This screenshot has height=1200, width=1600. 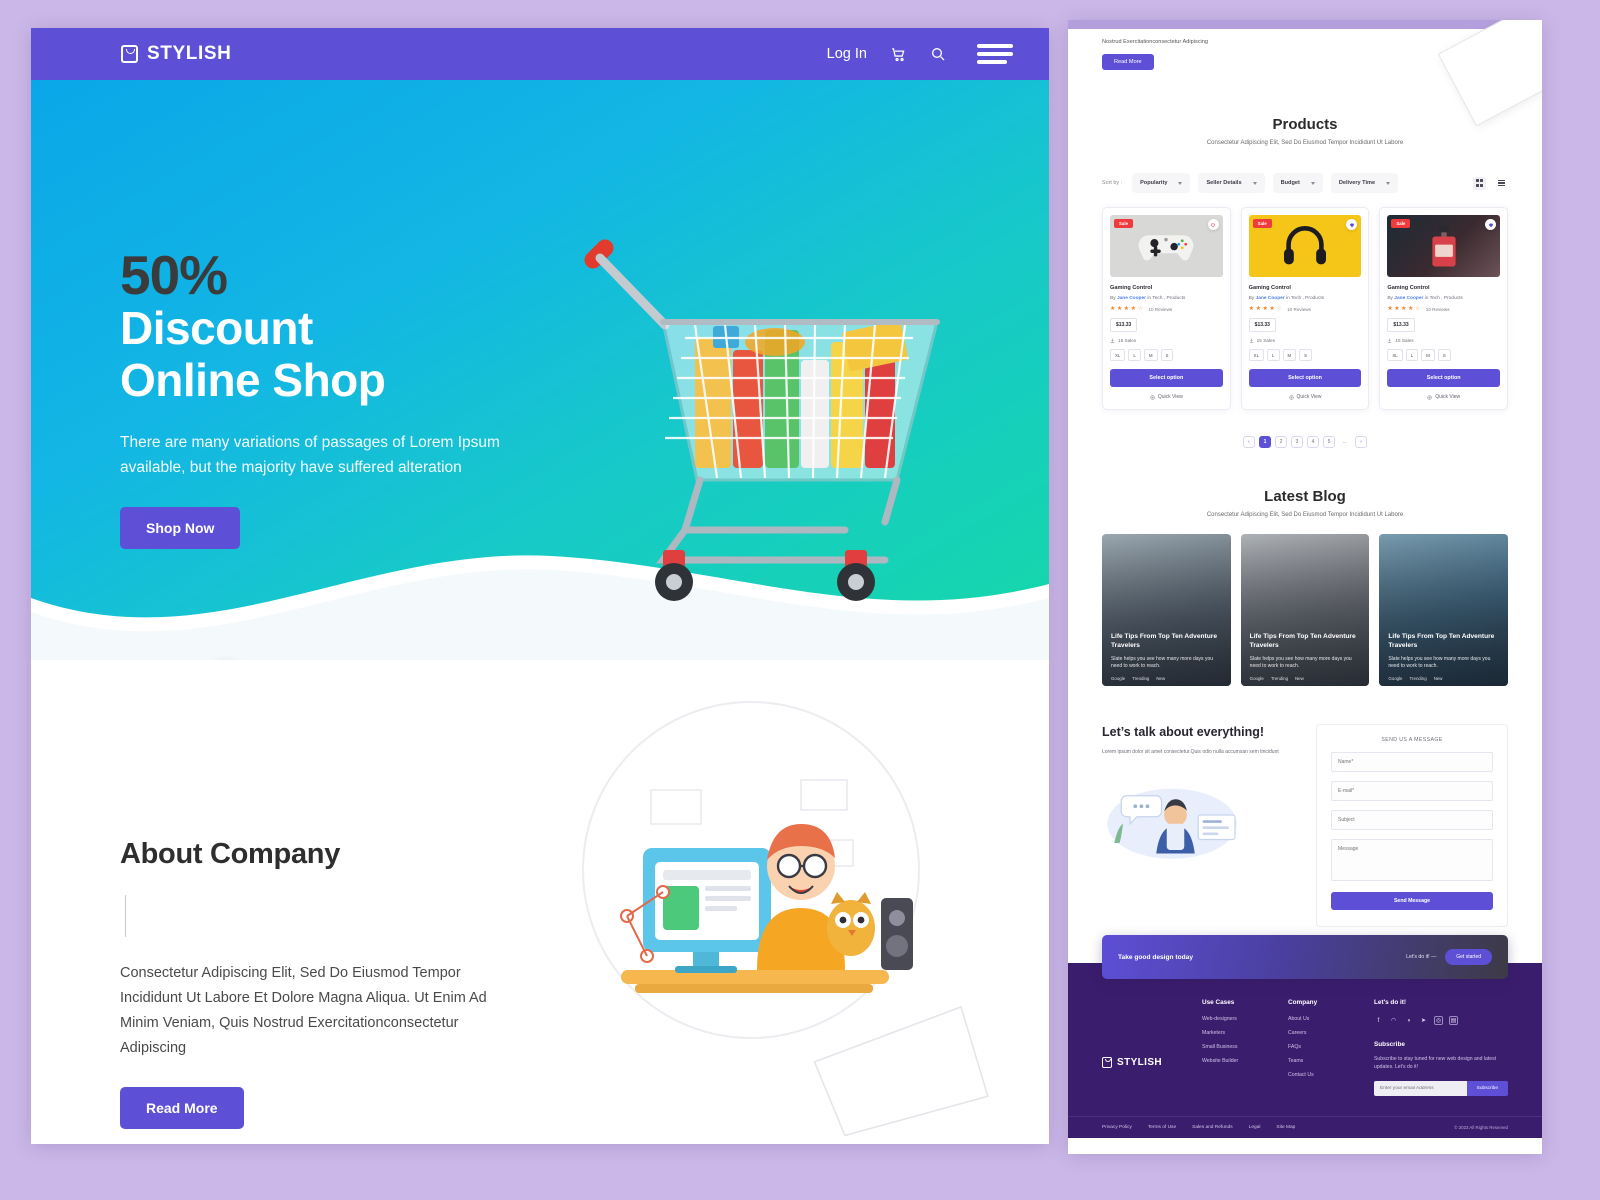 I want to click on filter-budget: Budget, so click(x=1297, y=183).